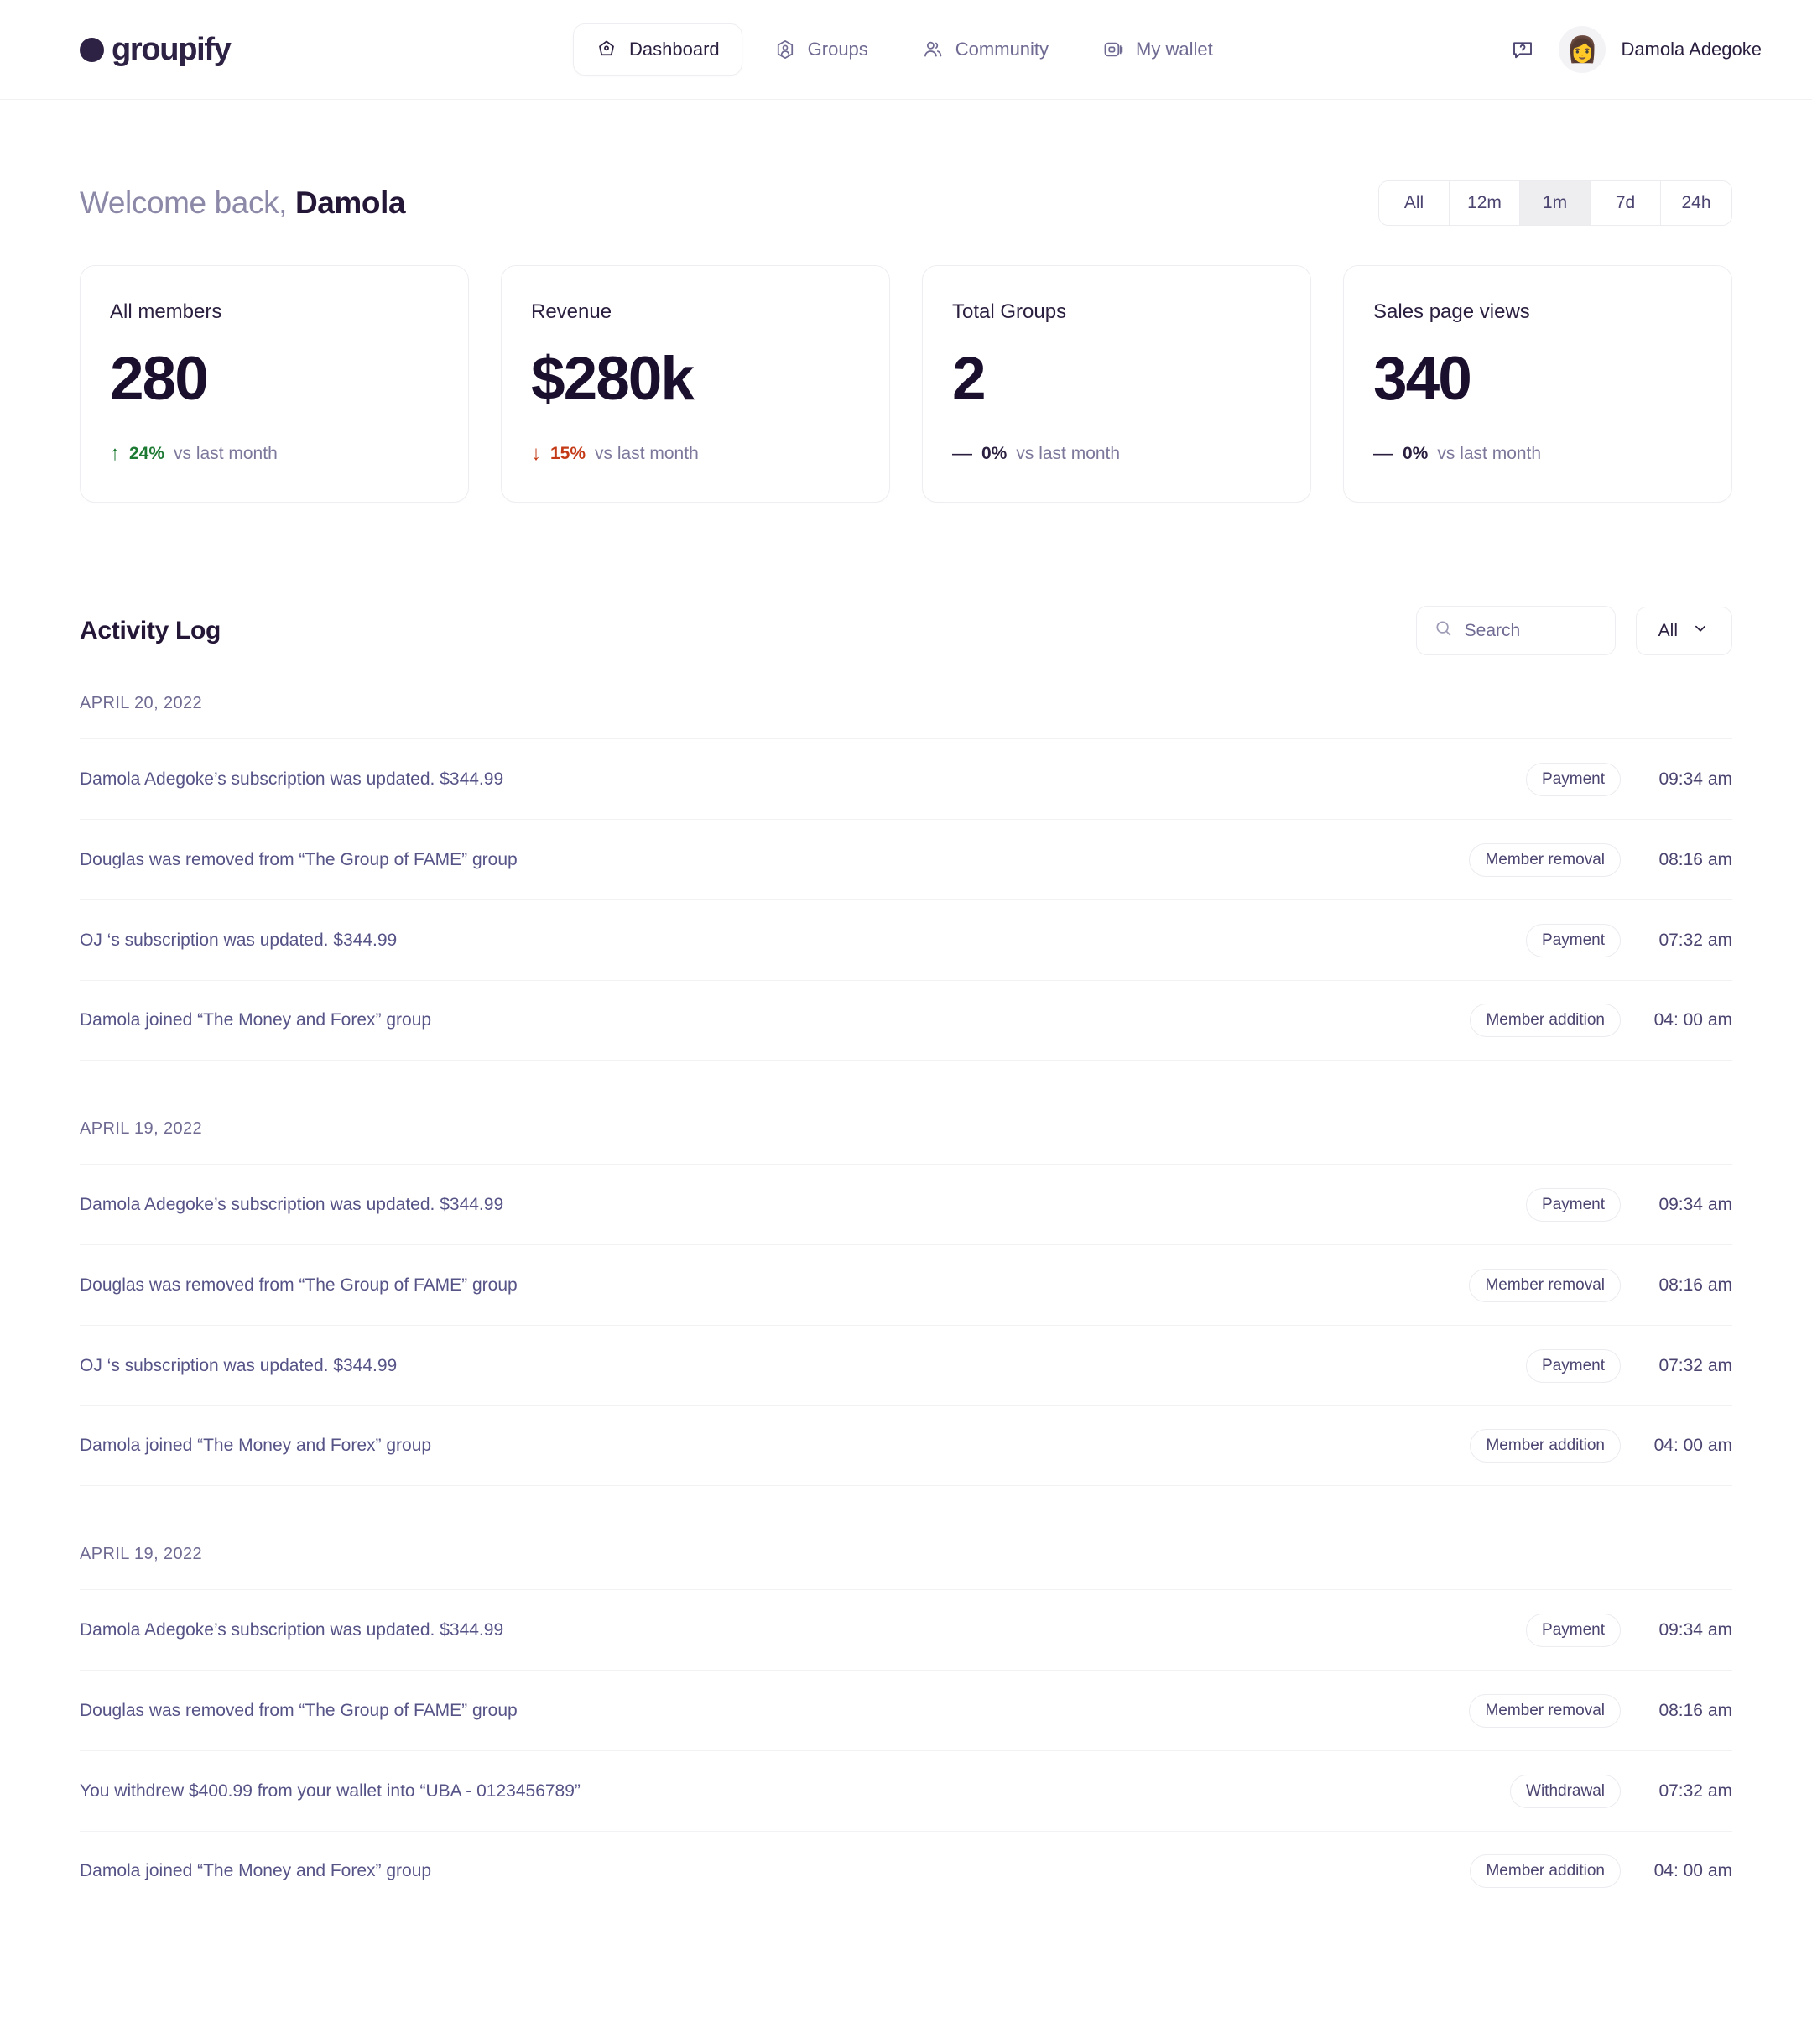  I want to click on nav-item-my-wallet: My wallet, so click(1158, 50).